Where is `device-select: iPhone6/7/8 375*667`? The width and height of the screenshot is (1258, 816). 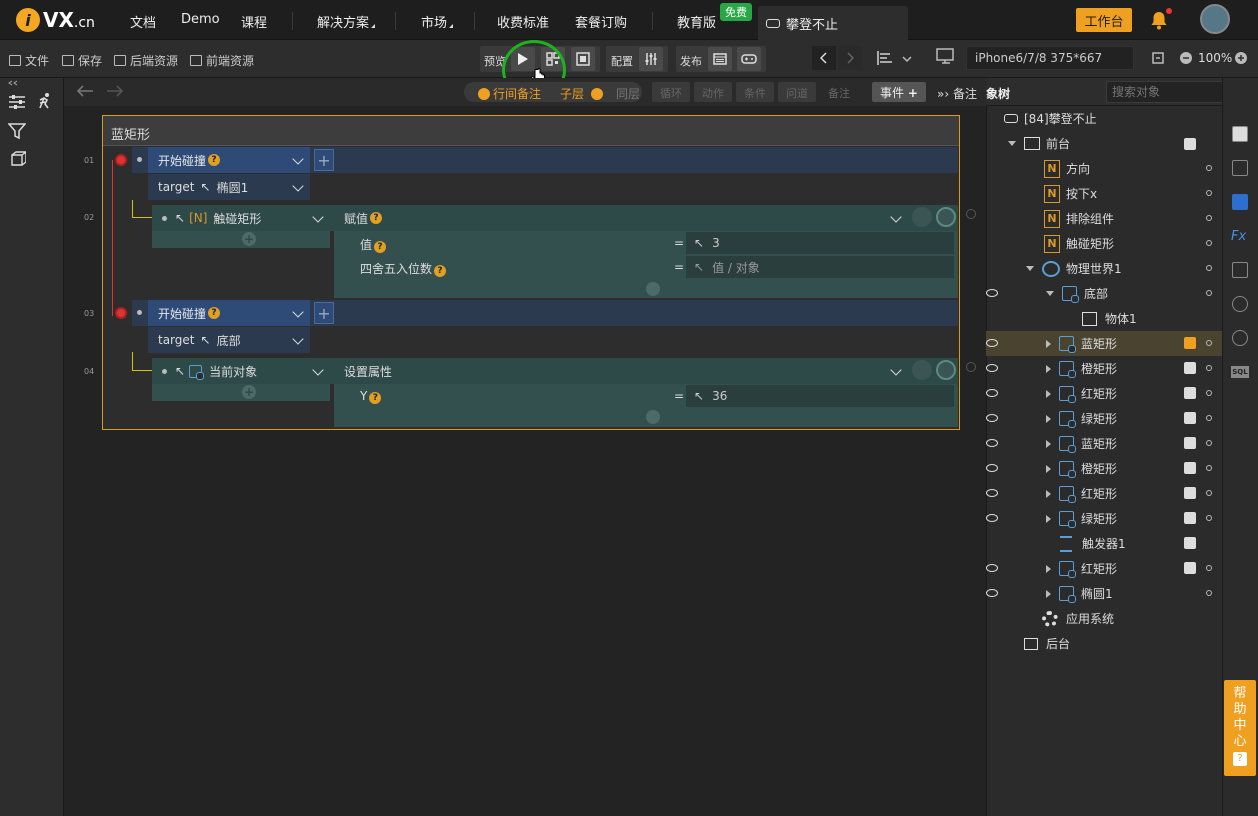 device-select: iPhone6/7/8 375*667 is located at coordinates (1050, 58).